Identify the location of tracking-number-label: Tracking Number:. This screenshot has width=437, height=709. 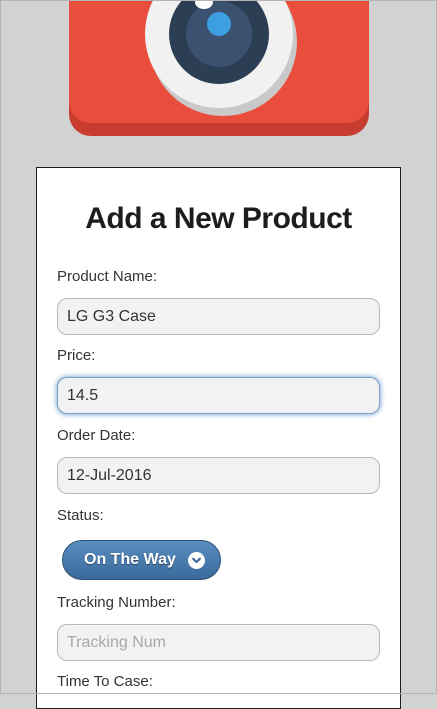
(116, 602).